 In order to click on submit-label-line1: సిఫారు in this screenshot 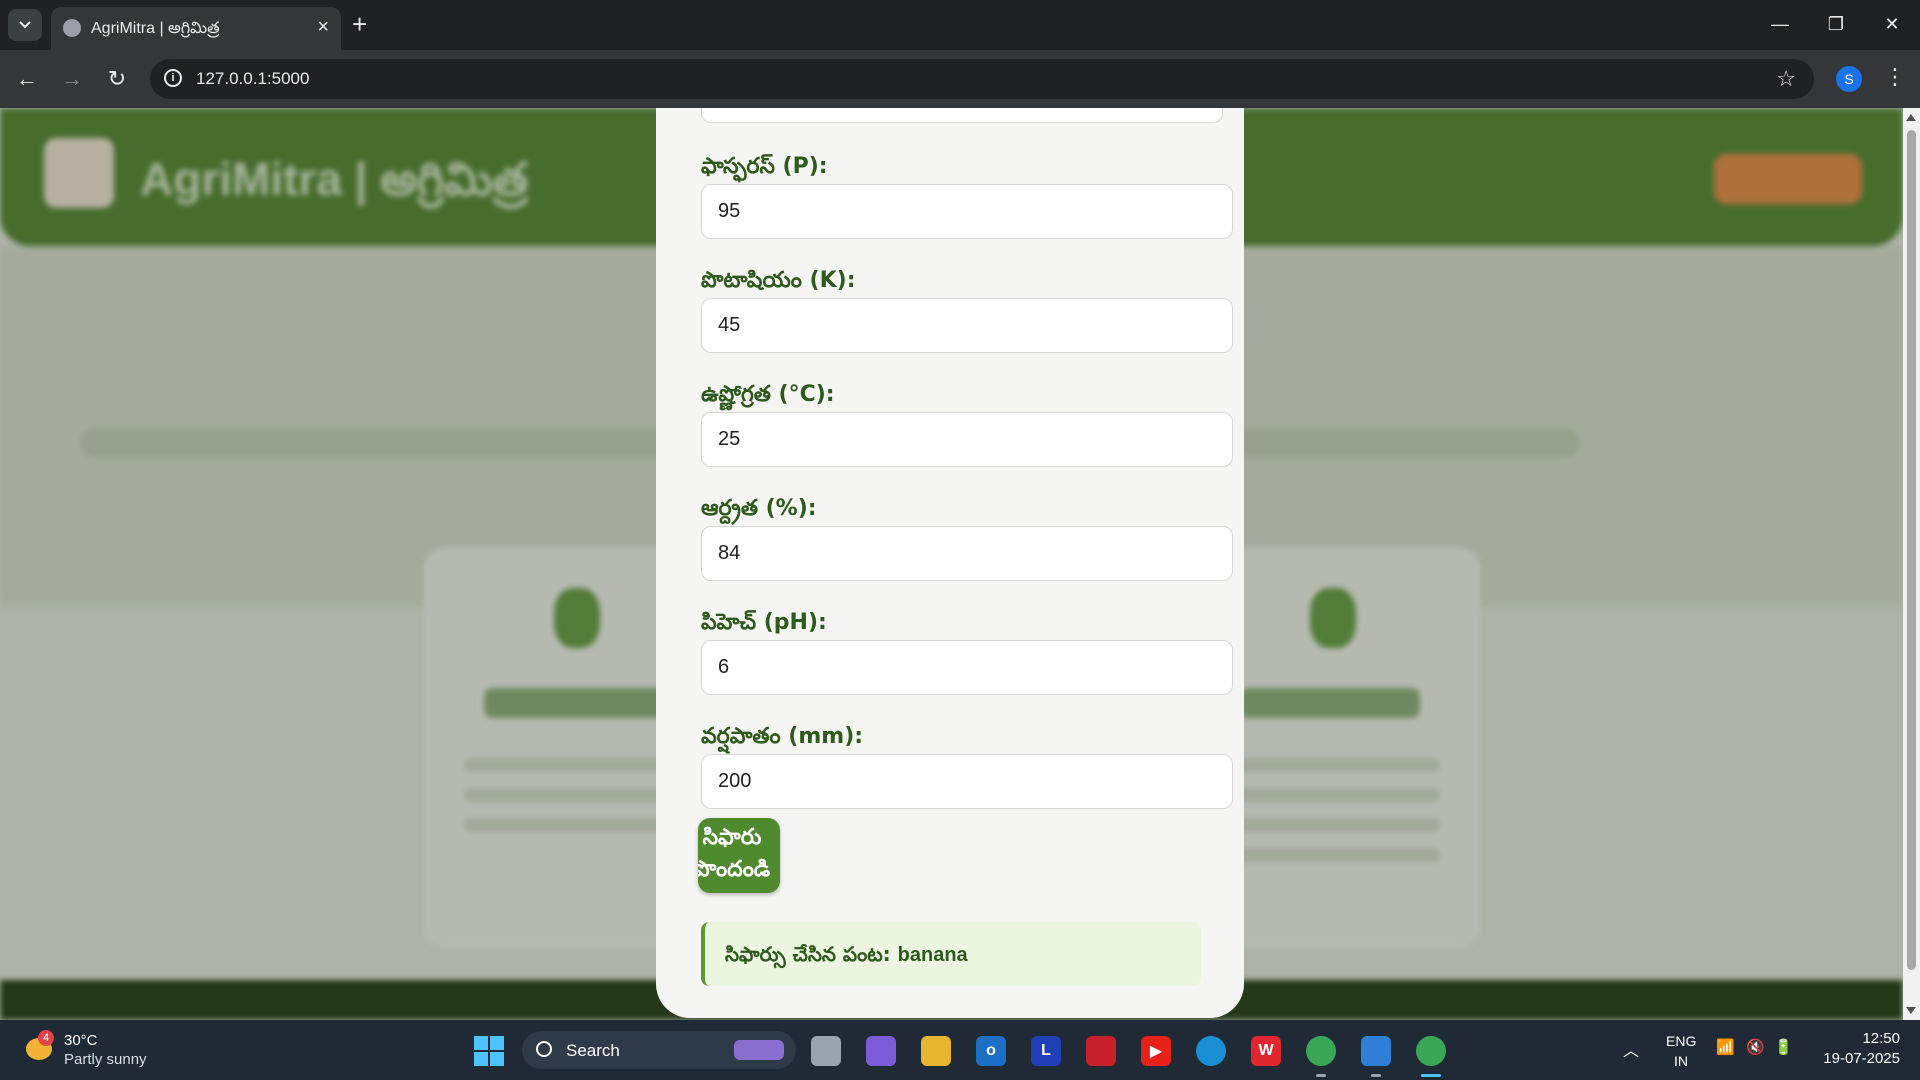, I will do `click(732, 837)`.